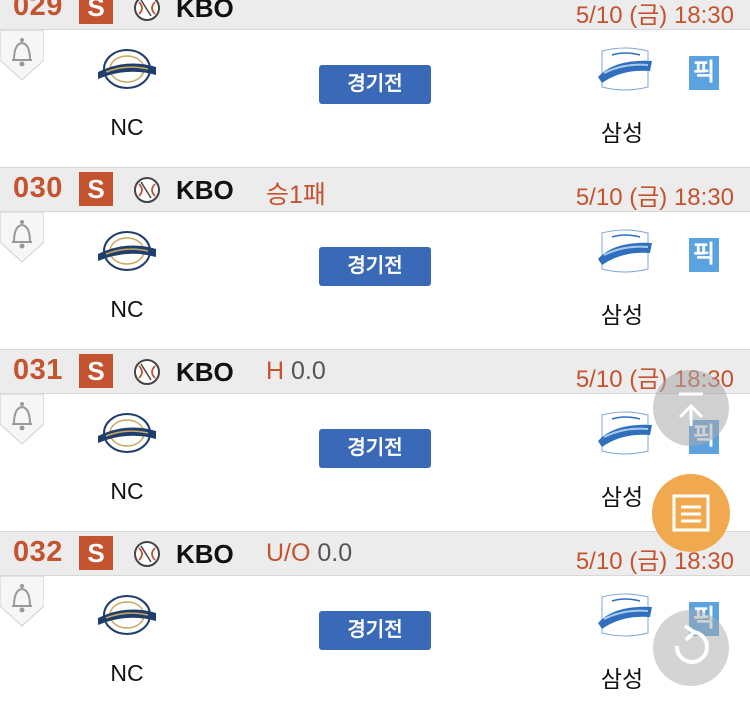 This screenshot has width=750, height=713. What do you see at coordinates (38, 552) in the screenshot?
I see `game-number: 032` at bounding box center [38, 552].